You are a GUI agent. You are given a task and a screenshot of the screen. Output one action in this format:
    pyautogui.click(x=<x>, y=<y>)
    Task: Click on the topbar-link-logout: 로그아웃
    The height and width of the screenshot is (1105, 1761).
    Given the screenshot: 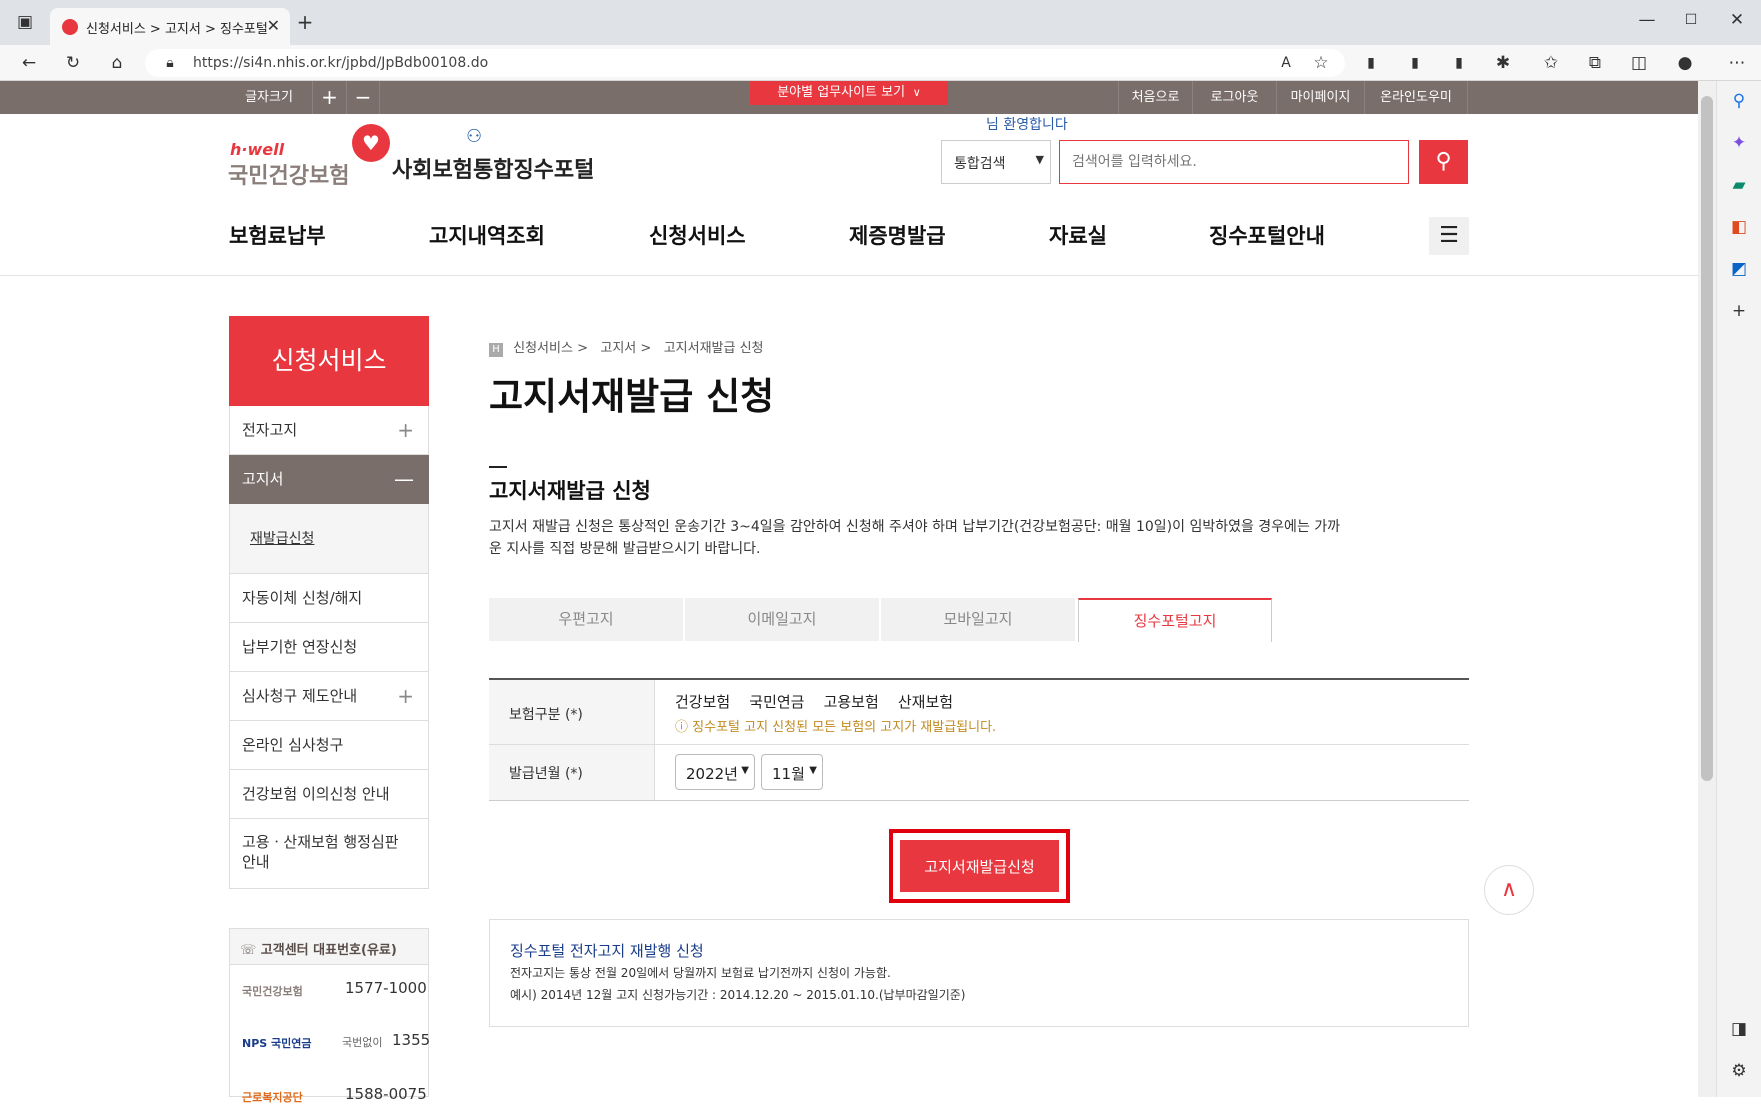 What is the action you would take?
    pyautogui.click(x=1234, y=97)
    